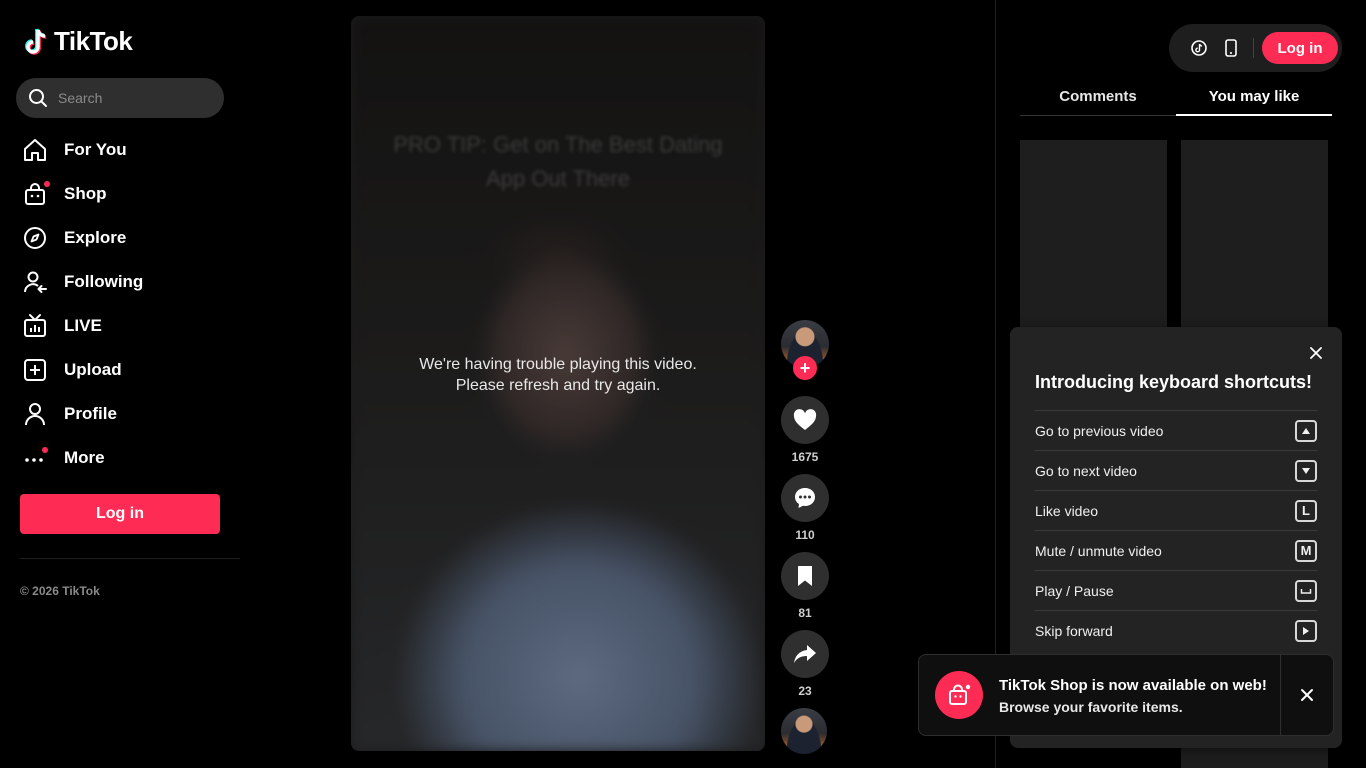  What do you see at coordinates (1176, 430) in the screenshot?
I see `shortcut-row: Go to previous video` at bounding box center [1176, 430].